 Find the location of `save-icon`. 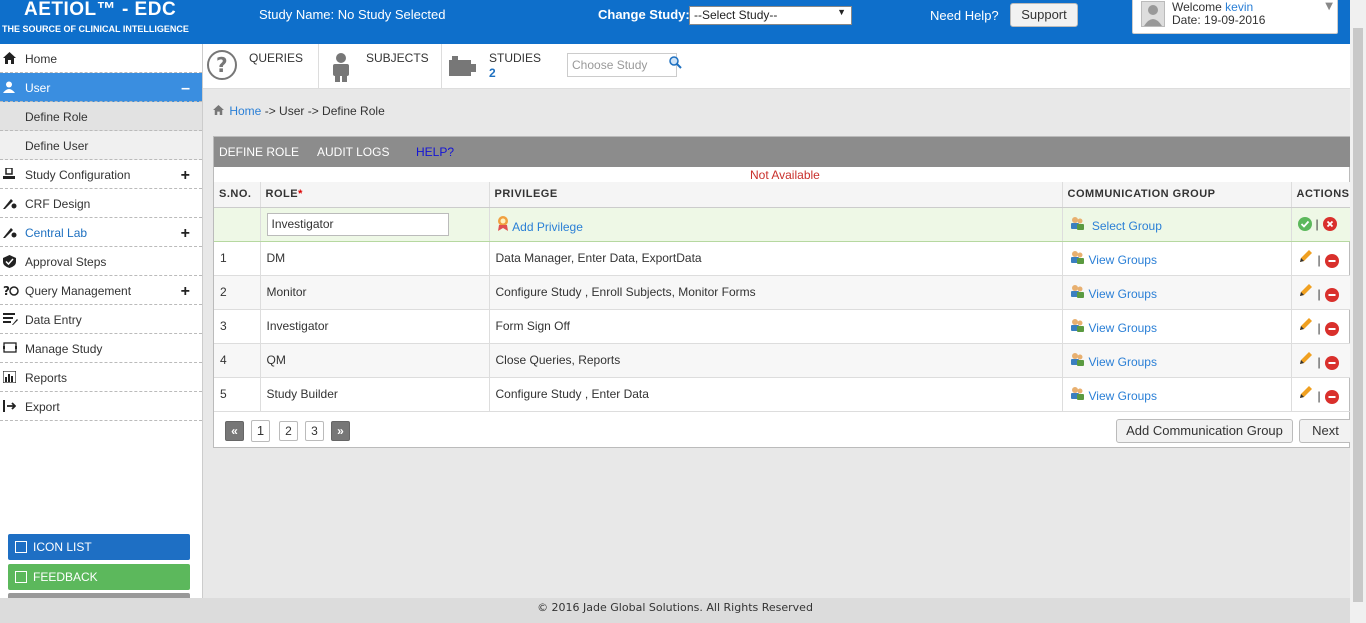

save-icon is located at coordinates (1304, 224).